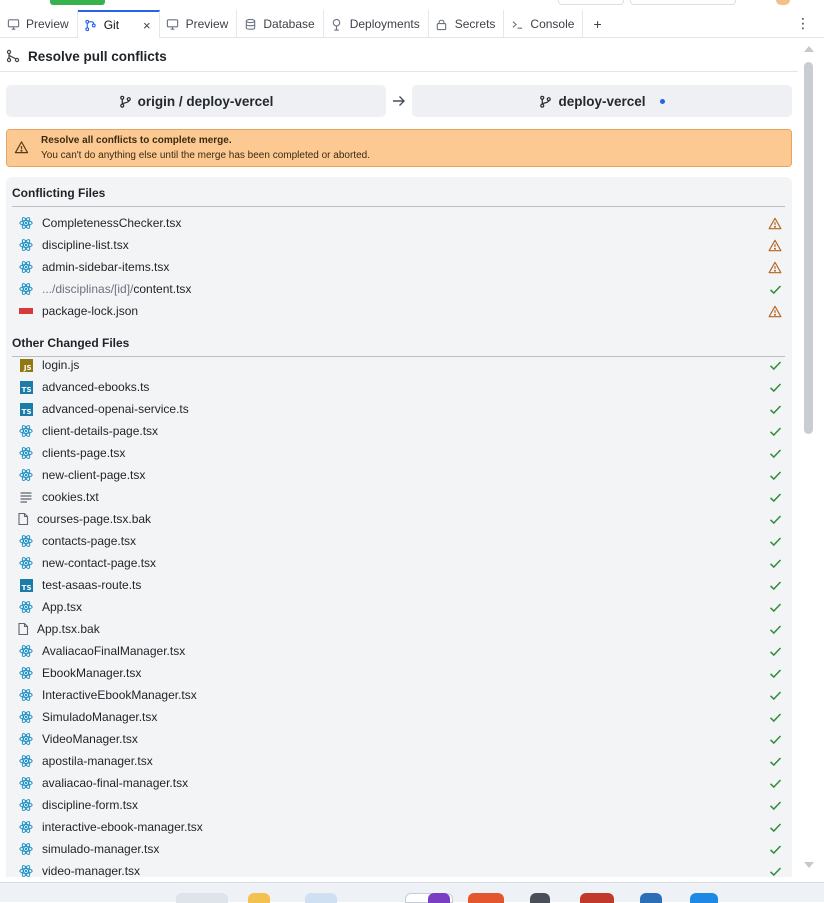 The height and width of the screenshot is (903, 824). I want to click on file-row: SimuladoManager.tsx, so click(398, 717).